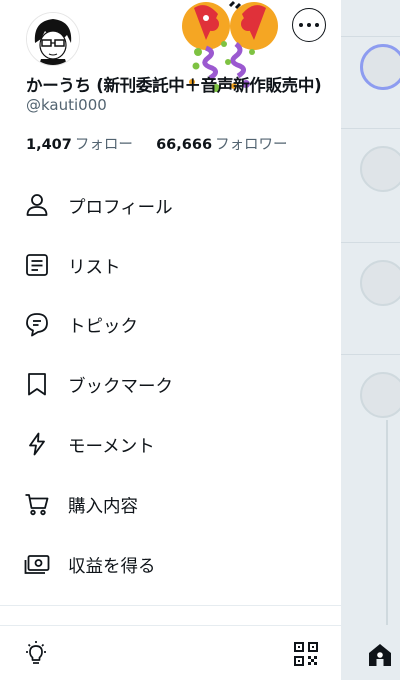 The width and height of the screenshot is (400, 680). I want to click on menu-item-topics: トピック, so click(170, 324).